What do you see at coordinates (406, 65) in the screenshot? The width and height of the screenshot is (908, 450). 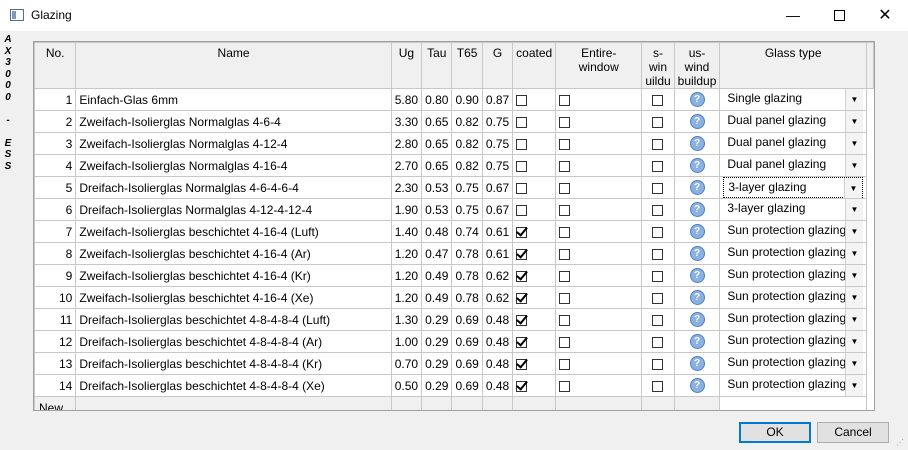 I see `column-header-ug: Ug` at bounding box center [406, 65].